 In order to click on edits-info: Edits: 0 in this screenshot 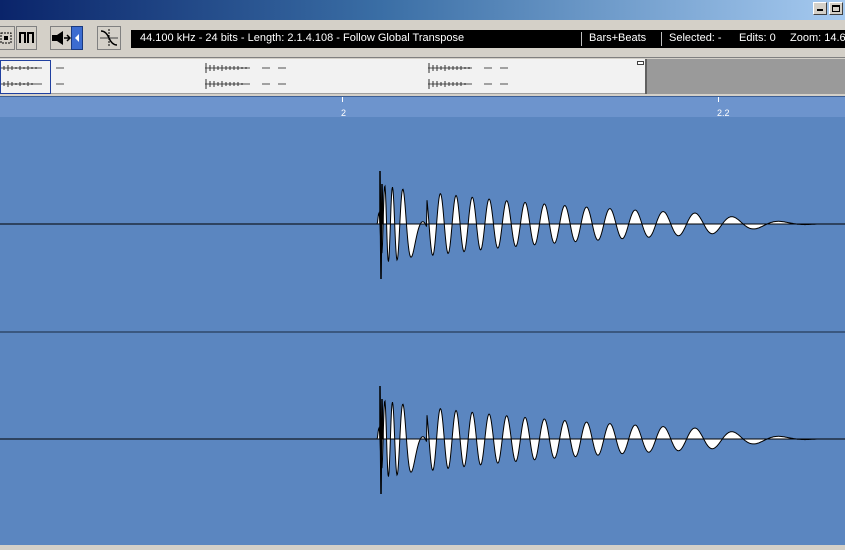, I will do `click(757, 38)`.